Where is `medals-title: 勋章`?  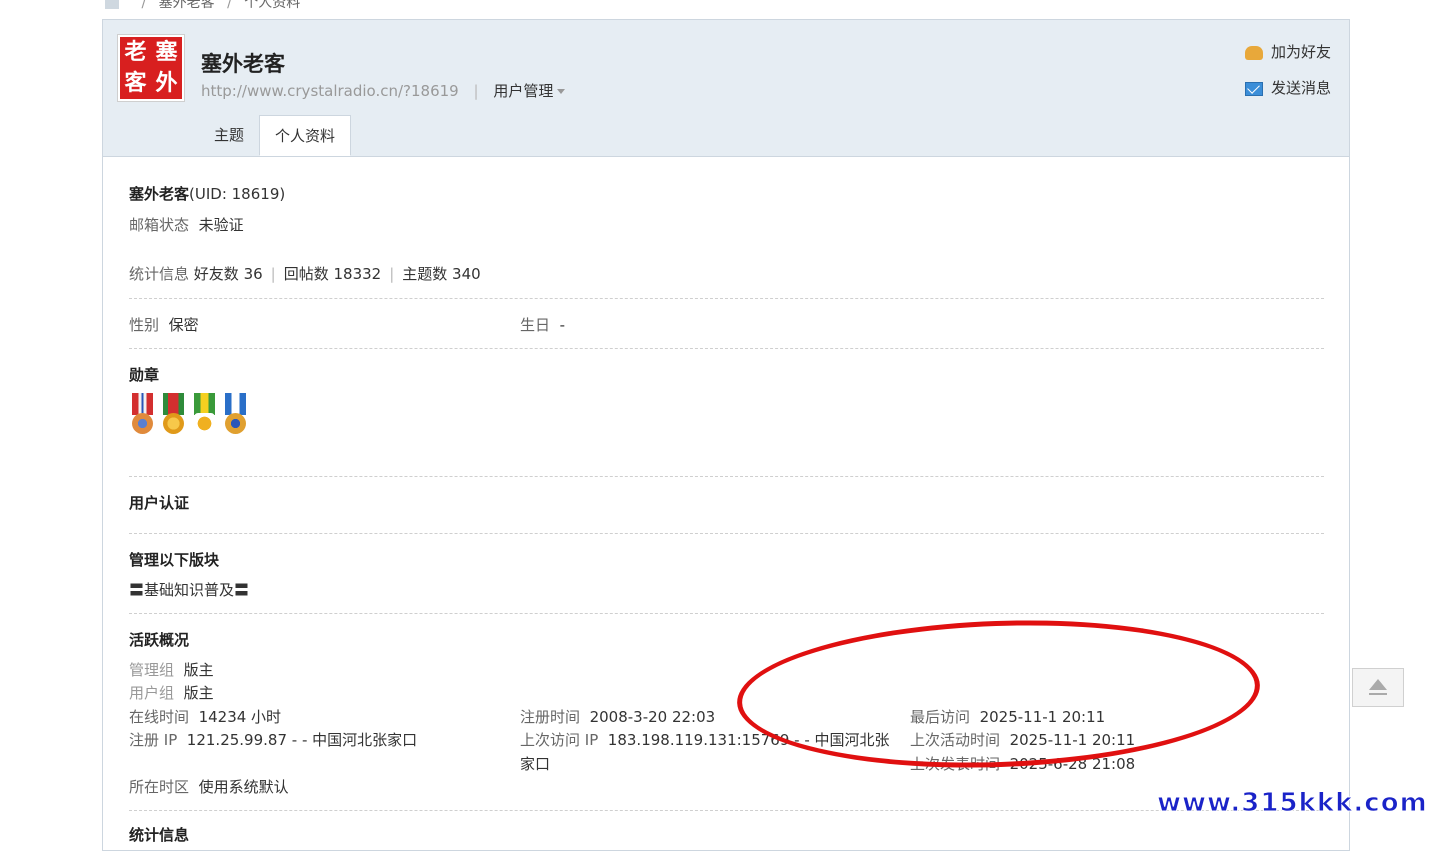 medals-title: 勋章 is located at coordinates (144, 375).